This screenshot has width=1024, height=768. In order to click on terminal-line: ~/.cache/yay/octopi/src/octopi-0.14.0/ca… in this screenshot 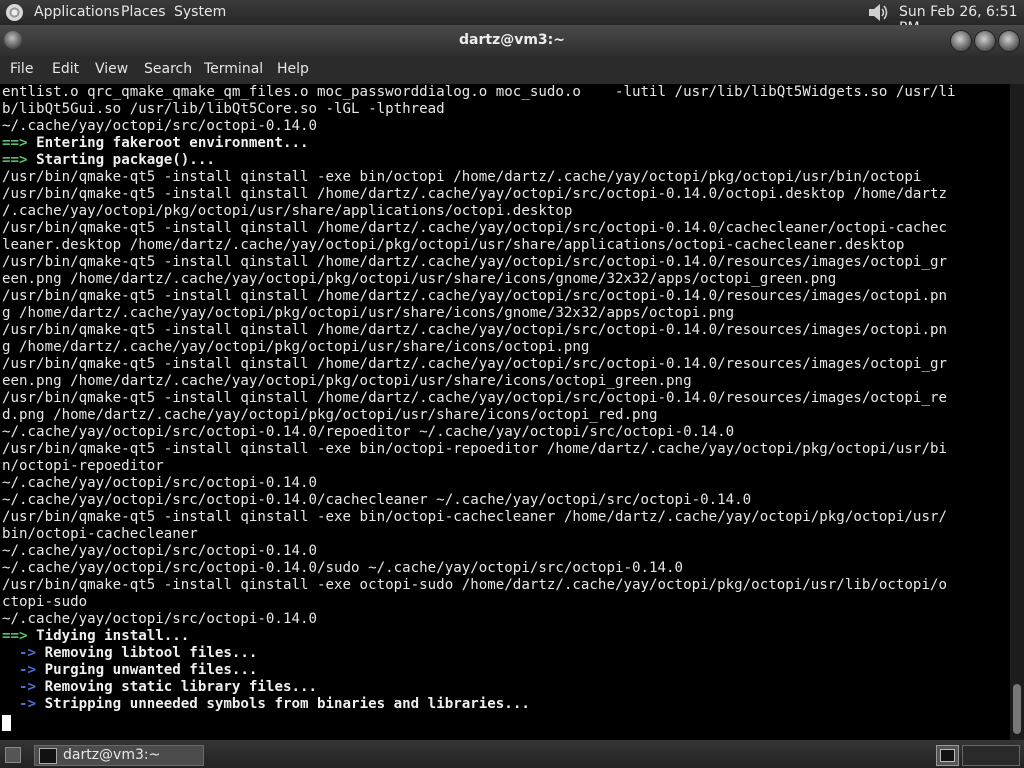, I will do `click(505, 500)`.